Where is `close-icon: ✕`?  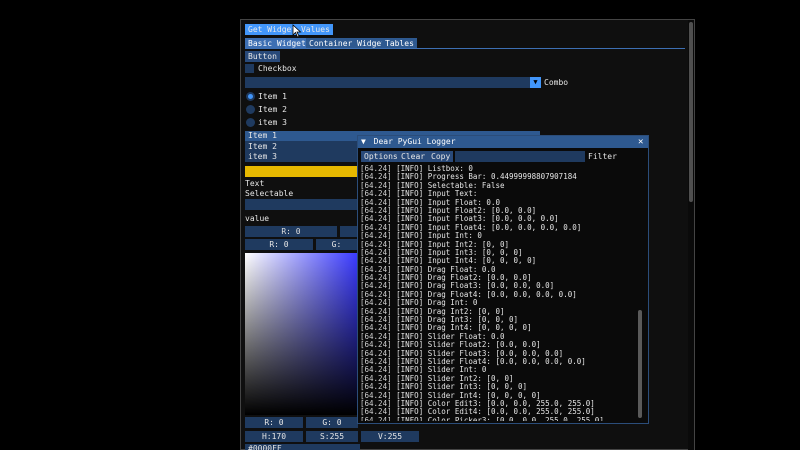
close-icon: ✕ is located at coordinates (640, 142).